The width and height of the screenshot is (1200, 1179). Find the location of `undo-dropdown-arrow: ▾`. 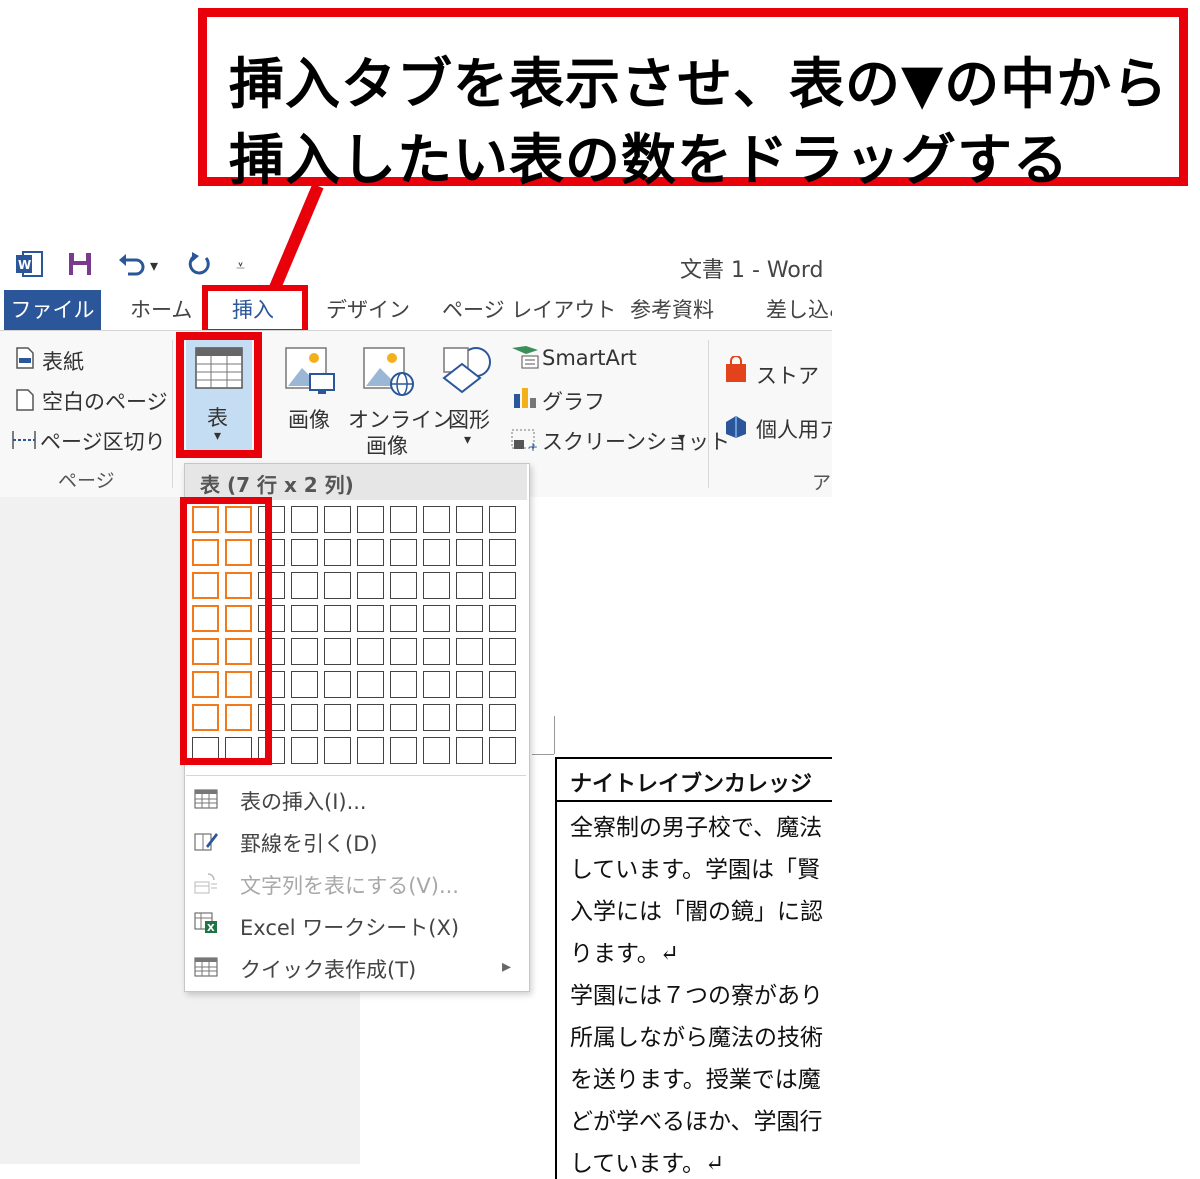

undo-dropdown-arrow: ▾ is located at coordinates (154, 265).